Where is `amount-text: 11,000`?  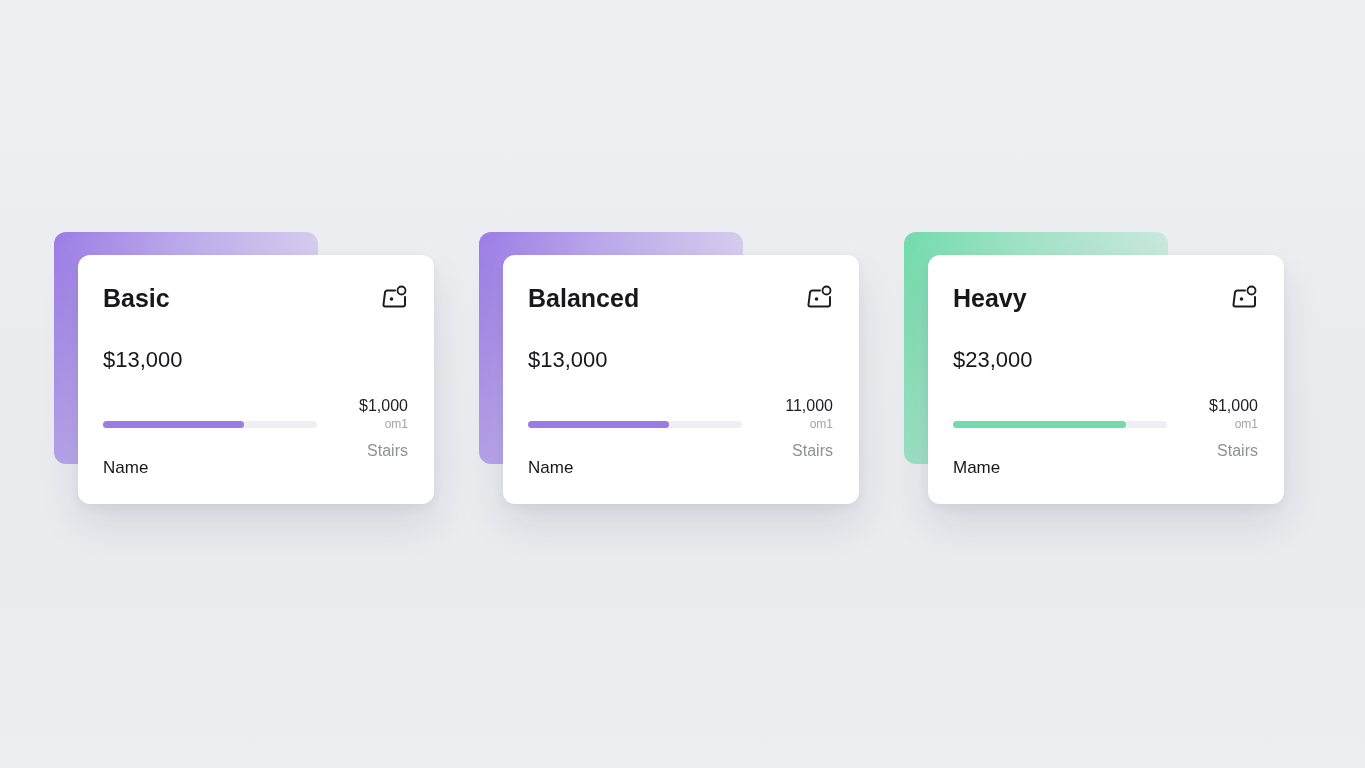
amount-text: 11,000 is located at coordinates (809, 406).